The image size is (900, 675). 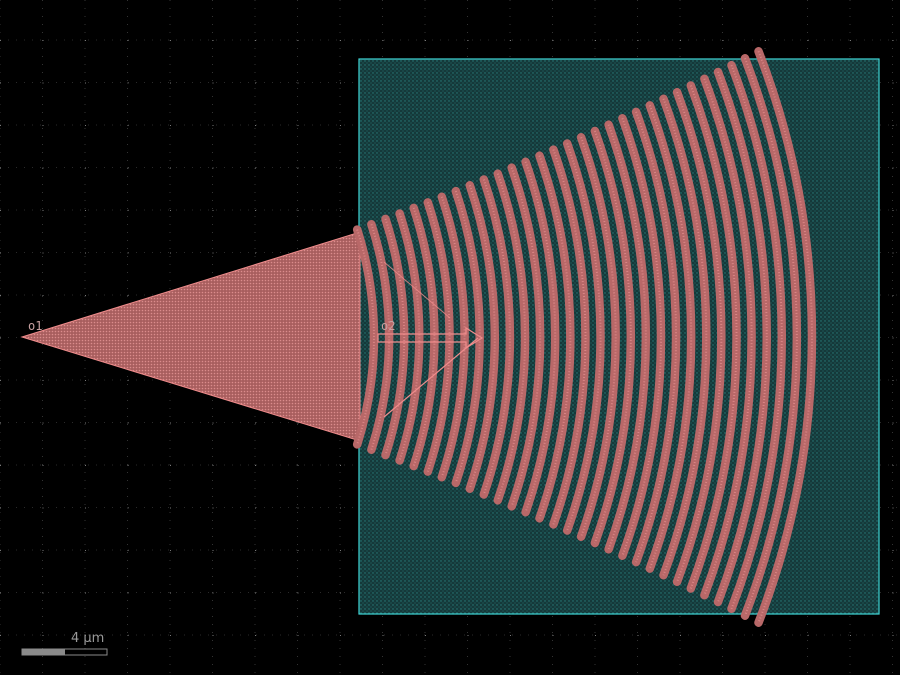 I want to click on scale-bar-label: 4 μm, so click(x=87, y=638).